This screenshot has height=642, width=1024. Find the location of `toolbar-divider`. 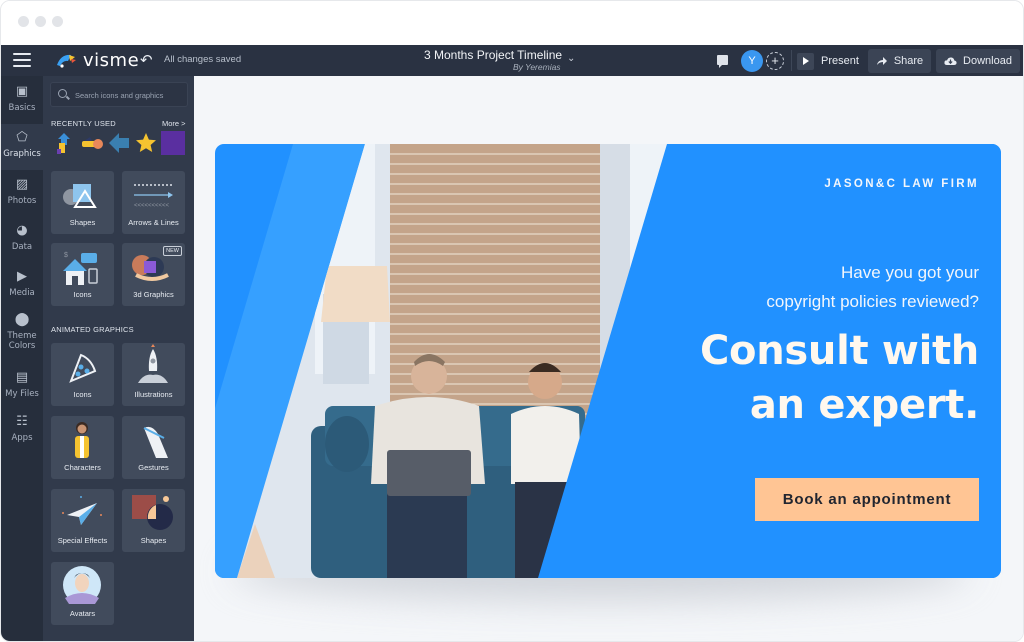

toolbar-divider is located at coordinates (791, 60).